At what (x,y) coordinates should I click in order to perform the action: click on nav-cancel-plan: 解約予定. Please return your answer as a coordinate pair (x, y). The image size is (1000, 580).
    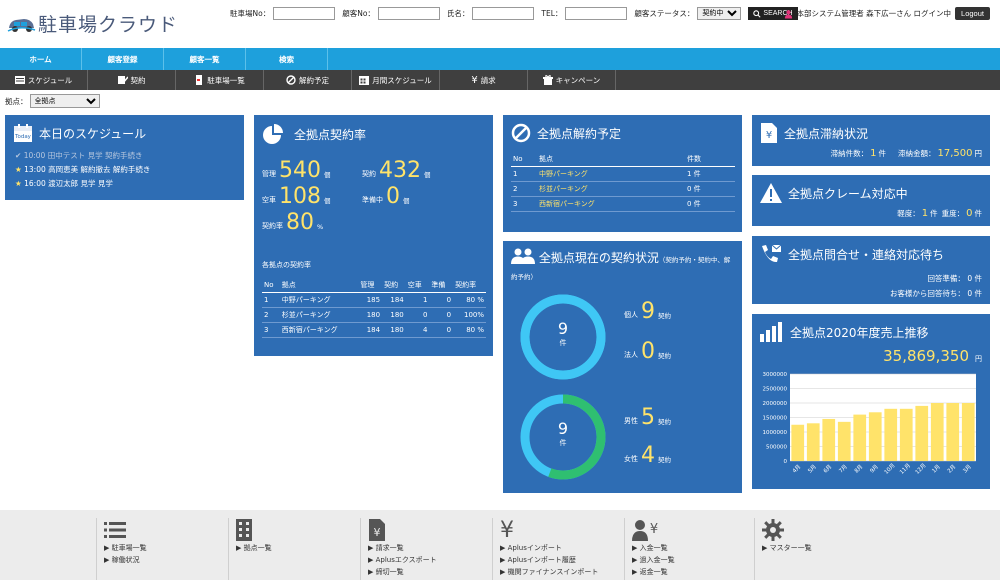
    Looking at the image, I should click on (308, 80).